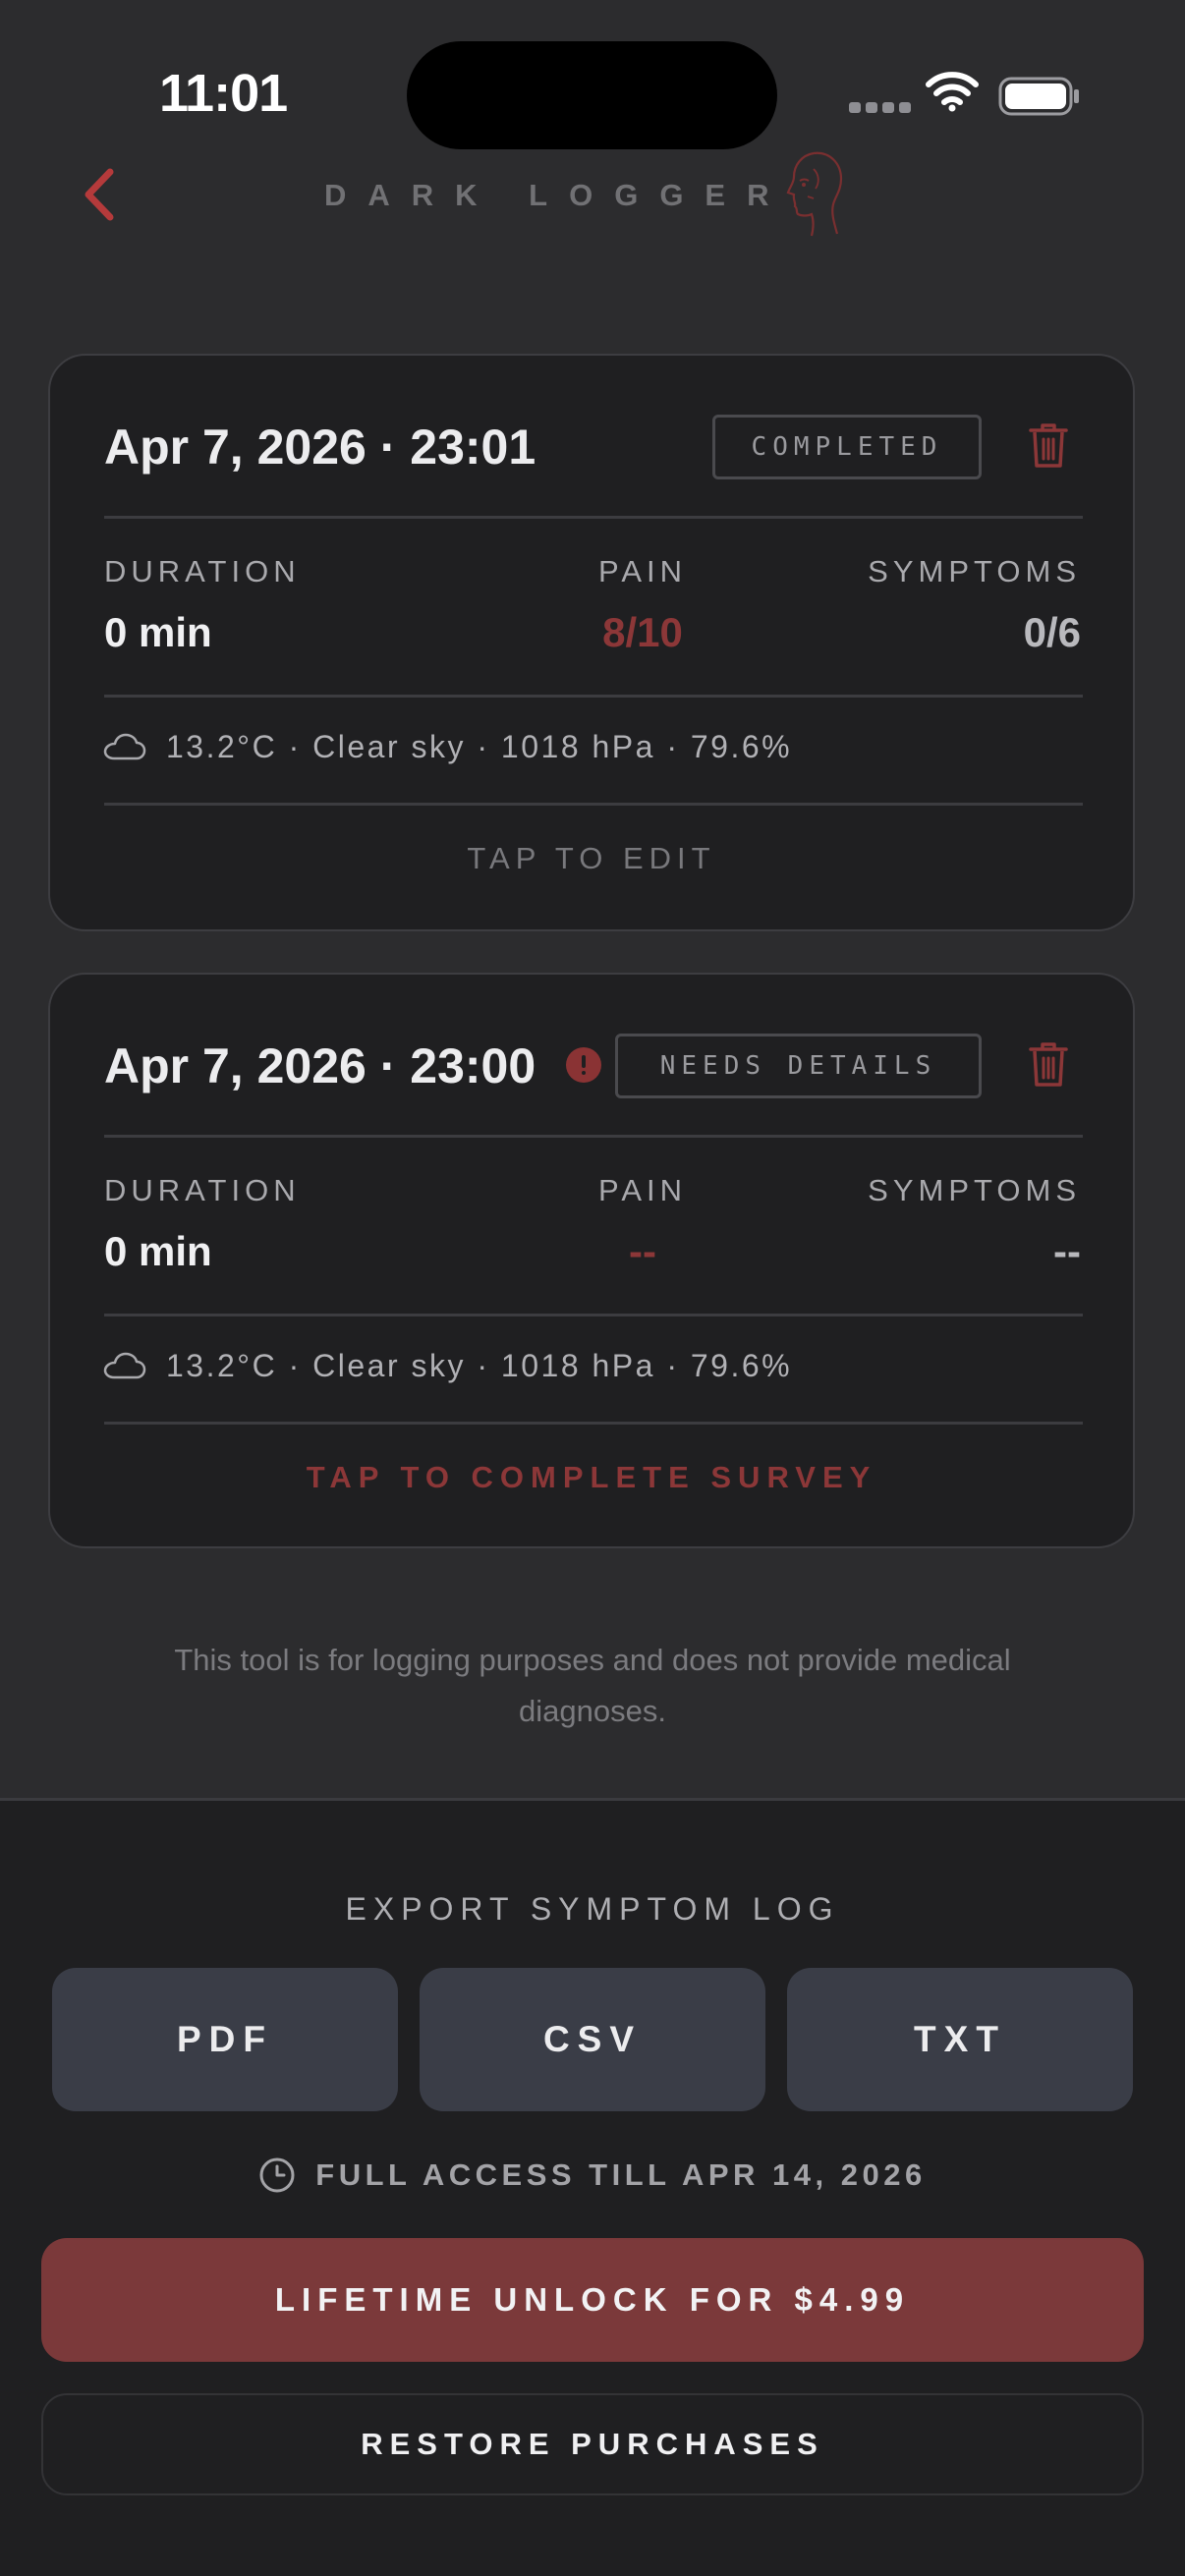 The image size is (1185, 2576). I want to click on pain-value: --, so click(643, 1251).